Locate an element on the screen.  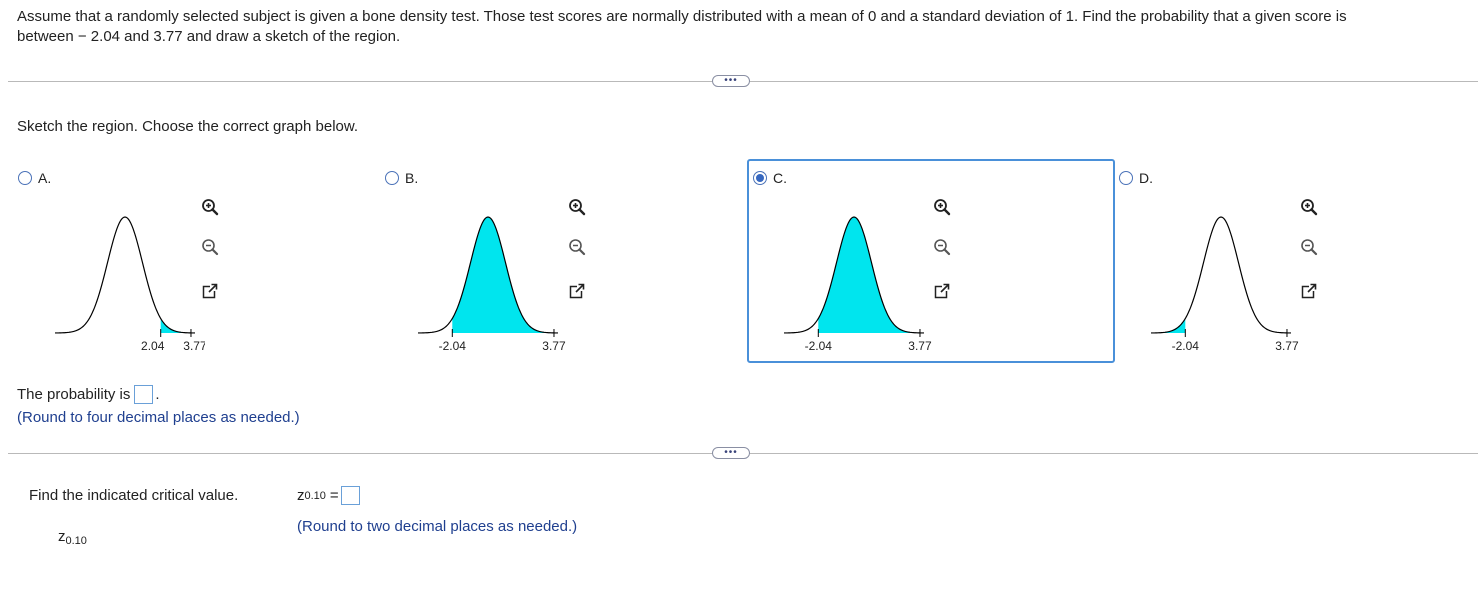
option-b-letter: B. is located at coordinates (412, 178).